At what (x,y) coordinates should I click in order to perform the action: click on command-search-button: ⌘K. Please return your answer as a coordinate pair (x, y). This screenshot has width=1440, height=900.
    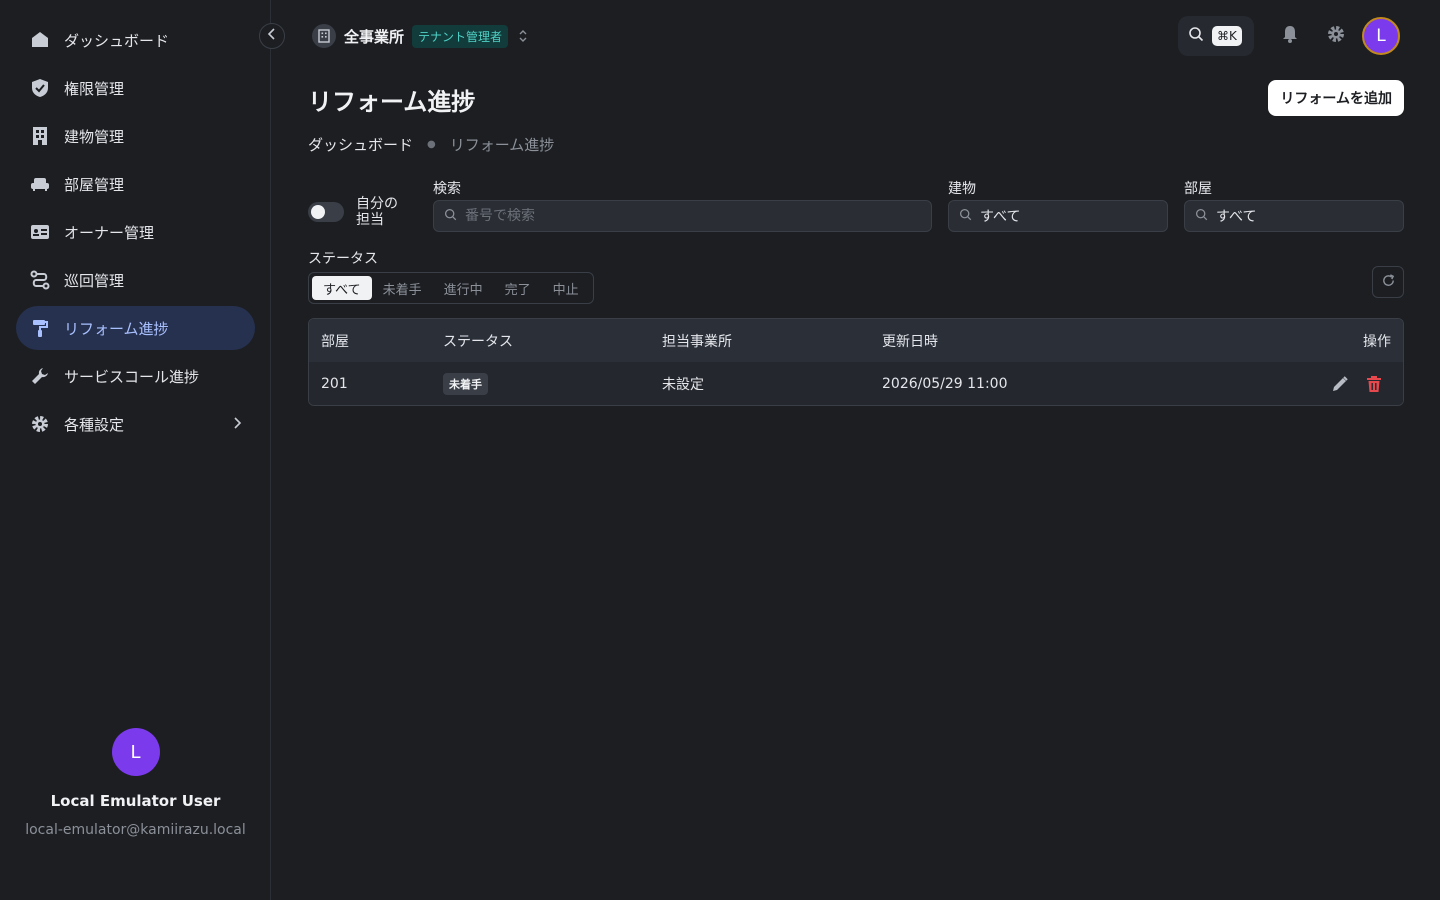
    Looking at the image, I should click on (1216, 36).